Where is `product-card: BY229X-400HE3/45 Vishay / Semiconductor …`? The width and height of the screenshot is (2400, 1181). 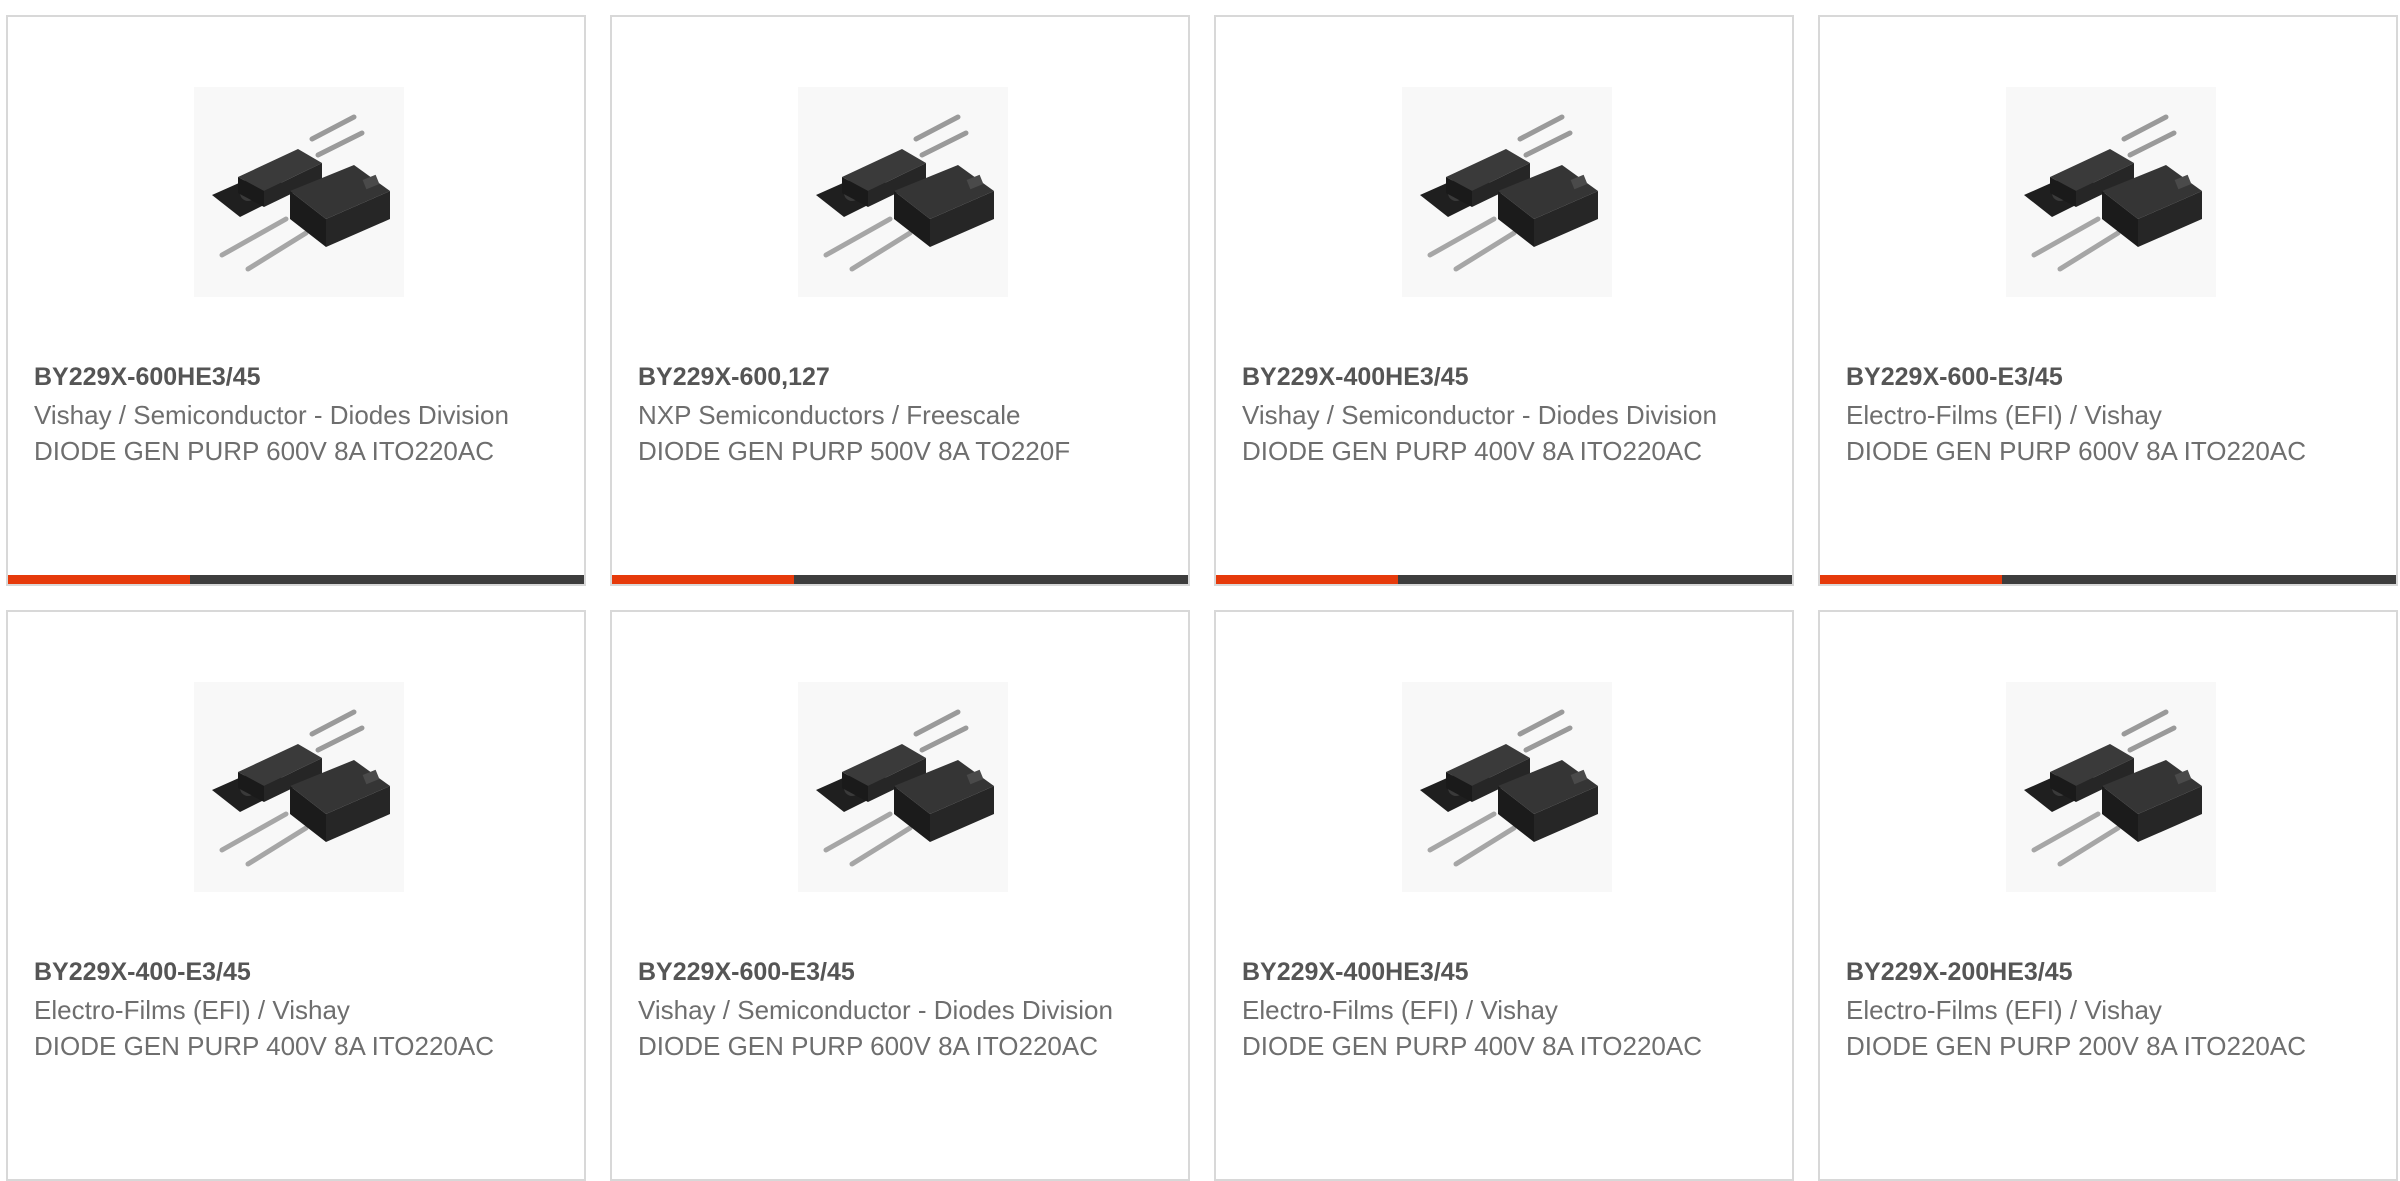 product-card: BY229X-400HE3/45 Vishay / Semiconductor … is located at coordinates (1504, 300).